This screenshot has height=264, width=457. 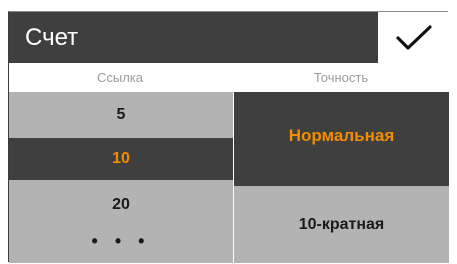 I want to click on reference-column-header: Ссылка, so click(x=120, y=77).